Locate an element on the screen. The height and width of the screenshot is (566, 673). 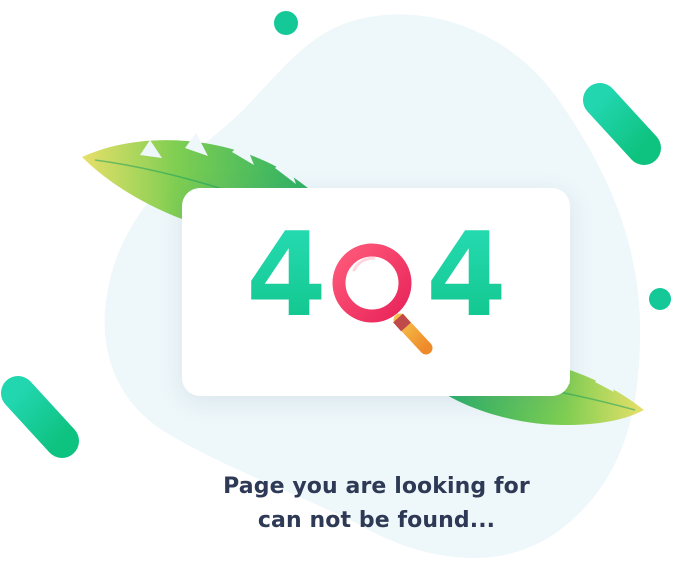
error-message-line1: Page you are looking for is located at coordinates (376, 486).